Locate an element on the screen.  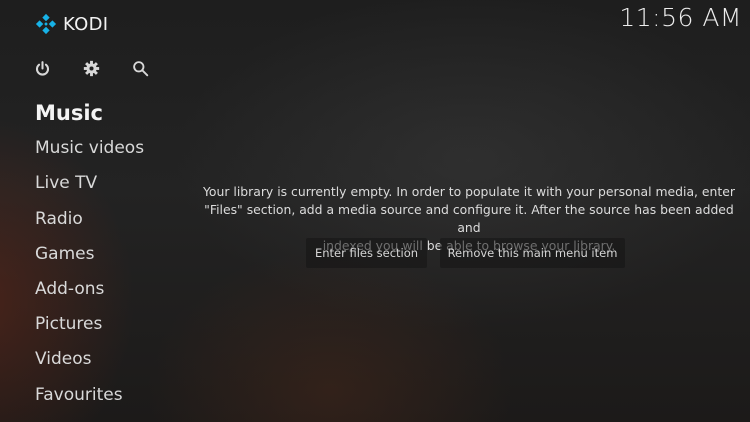
menu-item-games: Games is located at coordinates (89, 254).